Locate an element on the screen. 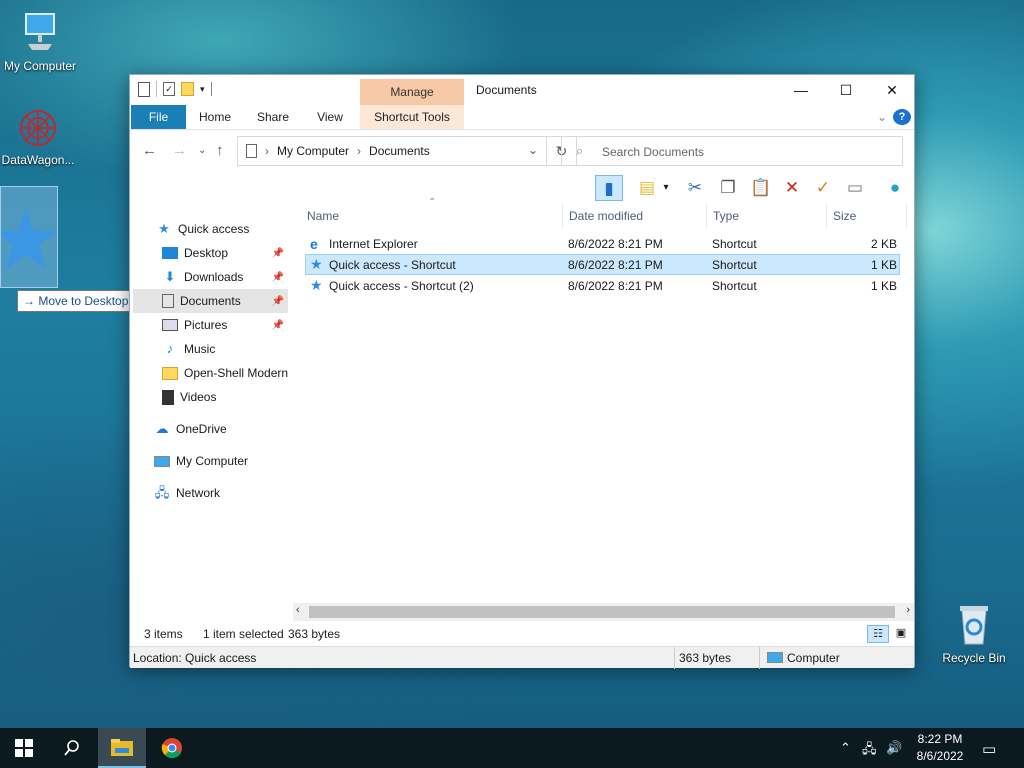  up-button: ↑ is located at coordinates (220, 150).